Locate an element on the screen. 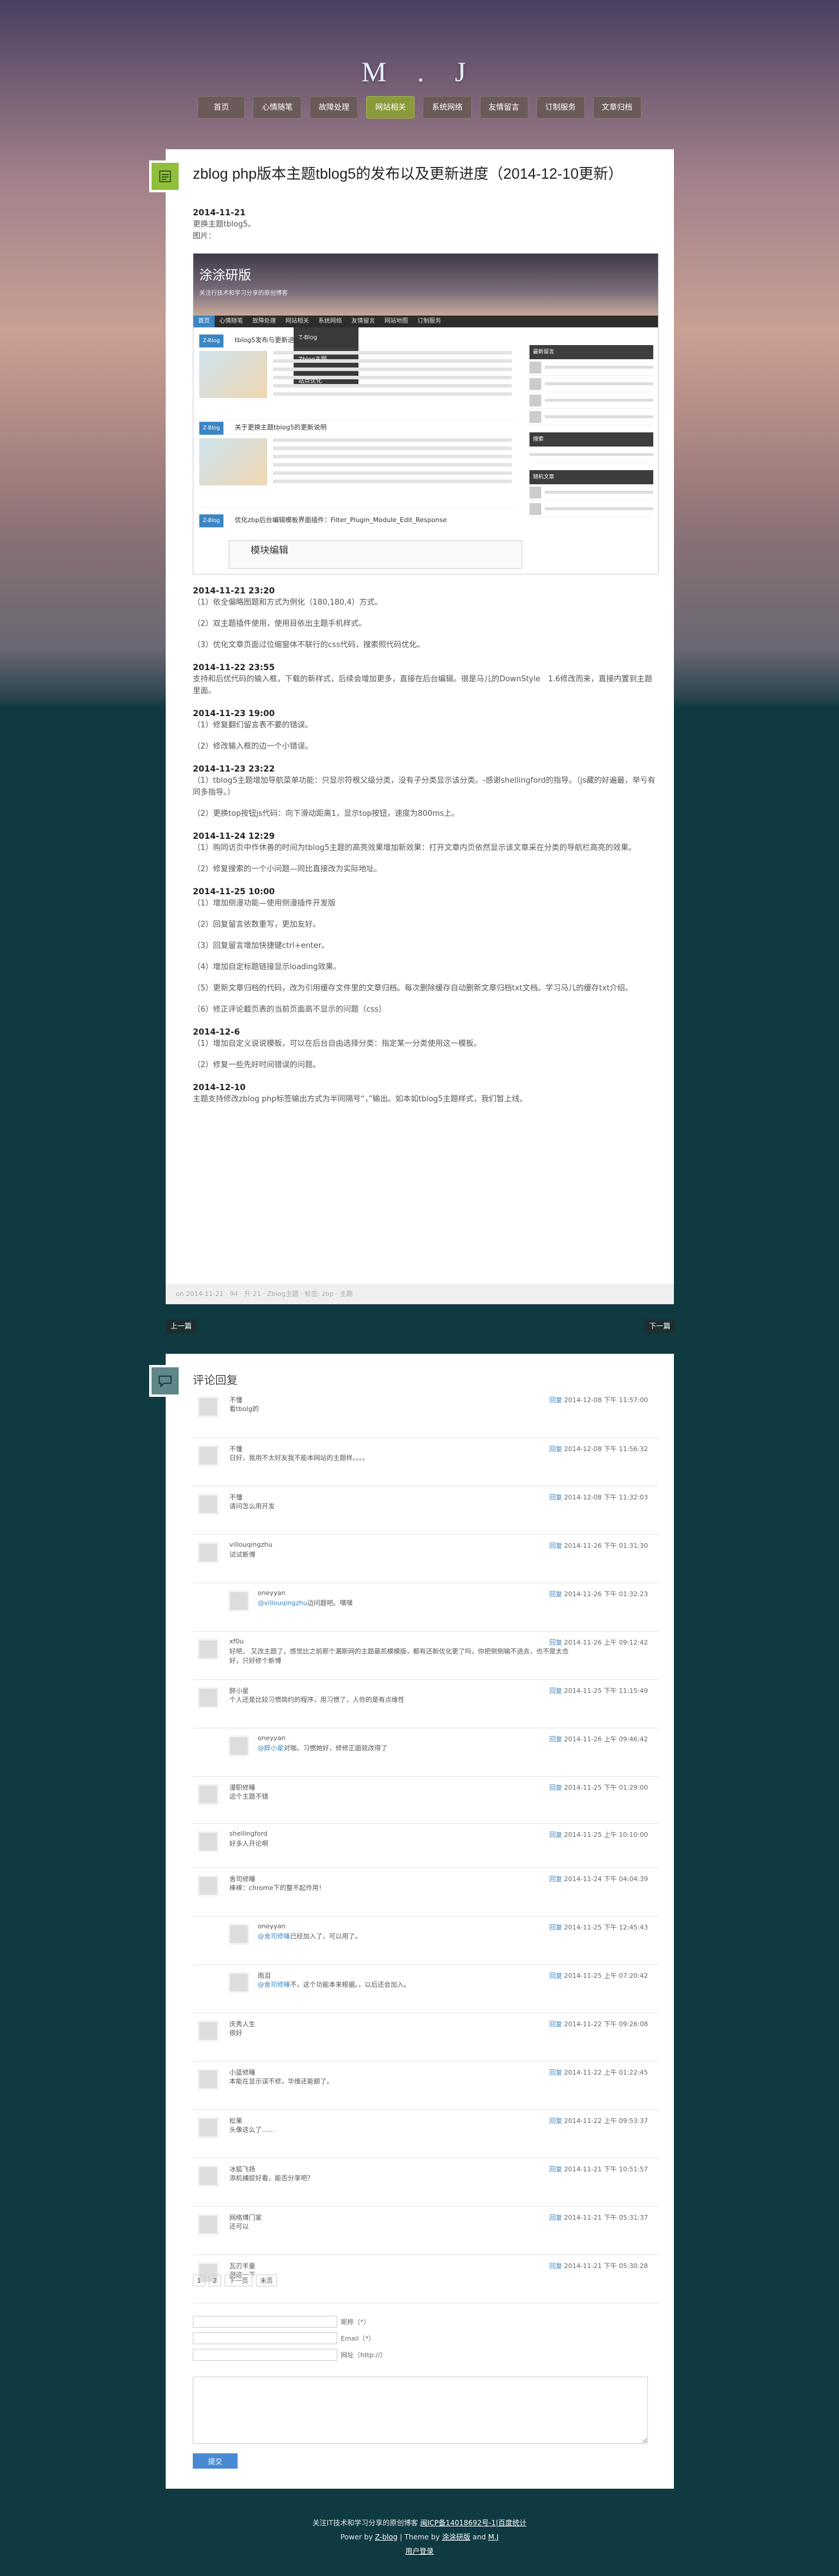 This screenshot has height=2576, width=839. comment-author: 漫职修睡 is located at coordinates (242, 1787).